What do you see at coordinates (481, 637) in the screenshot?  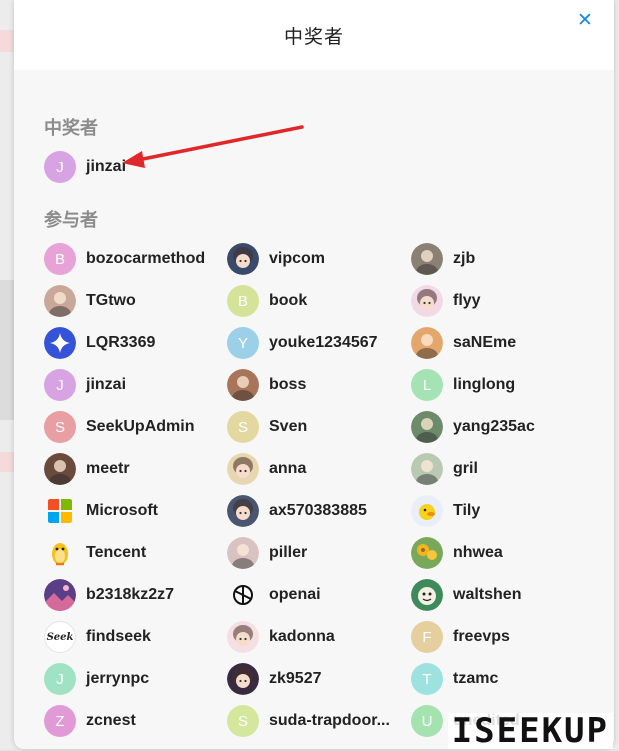 I see `user-name: freevps` at bounding box center [481, 637].